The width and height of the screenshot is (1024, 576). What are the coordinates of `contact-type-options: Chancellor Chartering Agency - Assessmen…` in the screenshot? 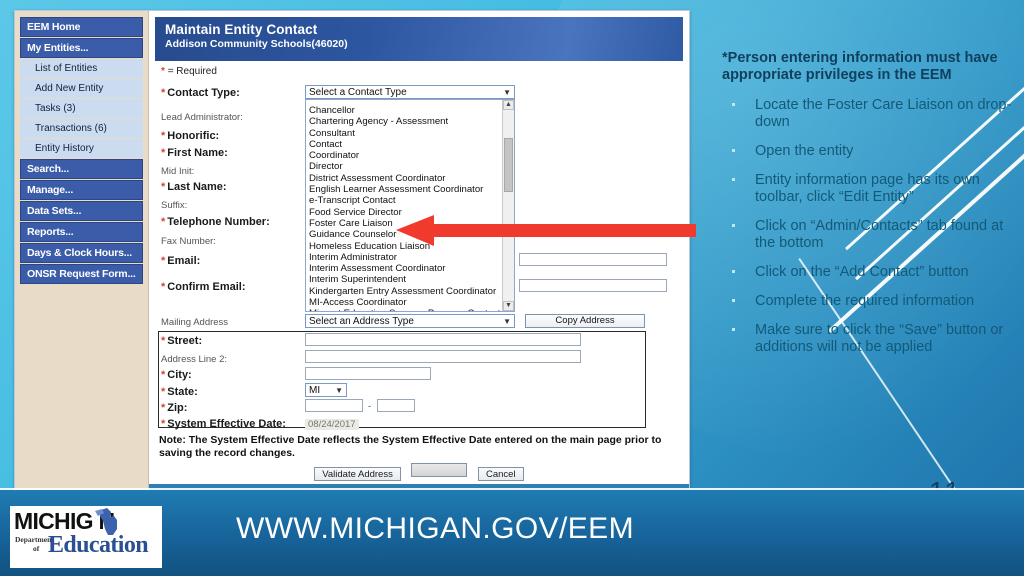 It's located at (410, 205).